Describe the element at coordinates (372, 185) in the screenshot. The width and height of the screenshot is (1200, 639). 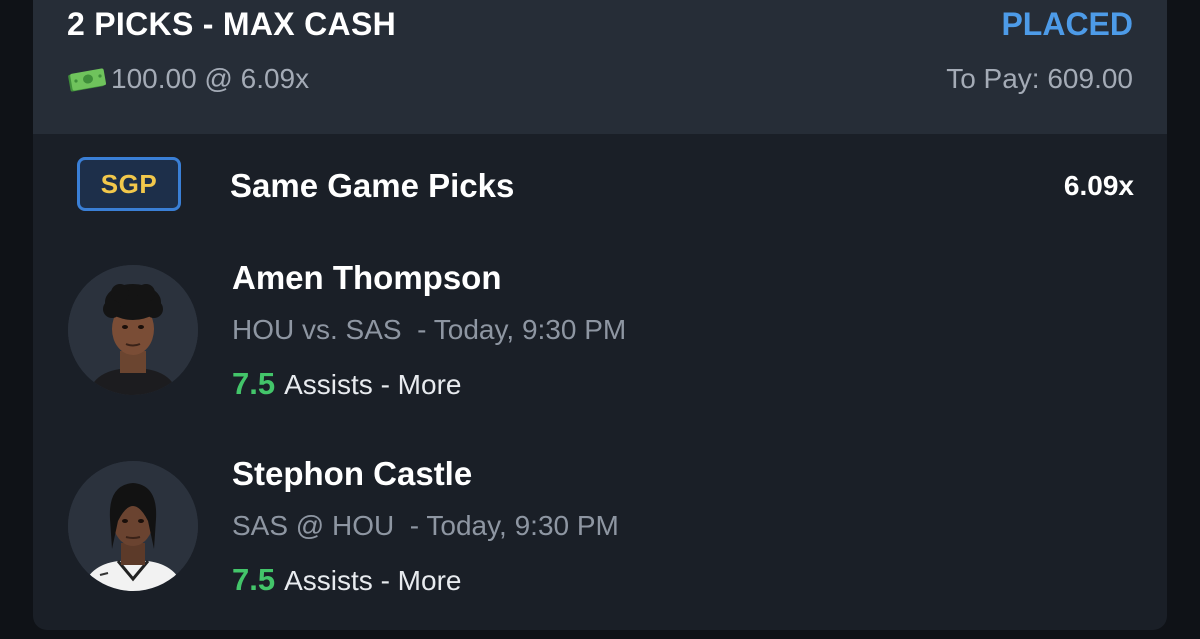
I see `sgp-title: Same Game Picks` at that location.